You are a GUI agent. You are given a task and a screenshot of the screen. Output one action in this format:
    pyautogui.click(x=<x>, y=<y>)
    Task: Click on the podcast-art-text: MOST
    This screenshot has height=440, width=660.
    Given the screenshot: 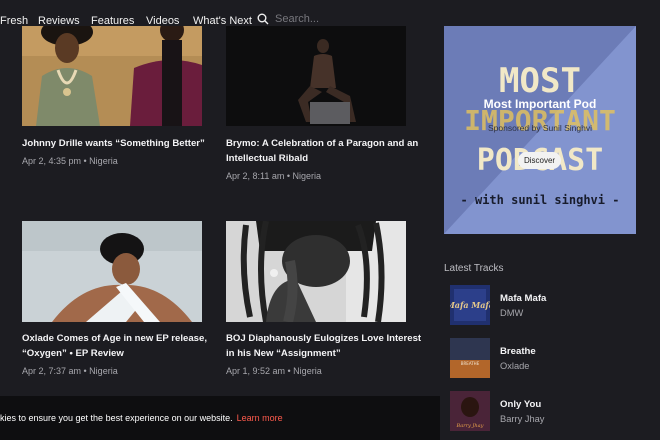 What is the action you would take?
    pyautogui.click(x=540, y=81)
    